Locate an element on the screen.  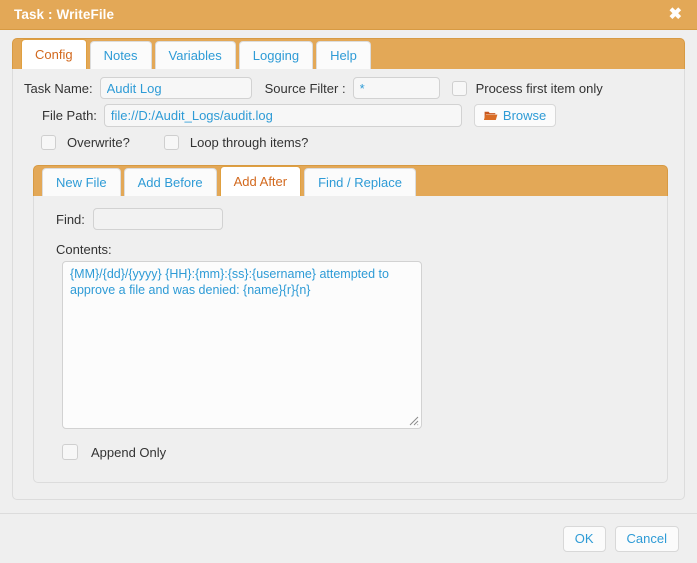
tab-add-after: Add After is located at coordinates (260, 181).